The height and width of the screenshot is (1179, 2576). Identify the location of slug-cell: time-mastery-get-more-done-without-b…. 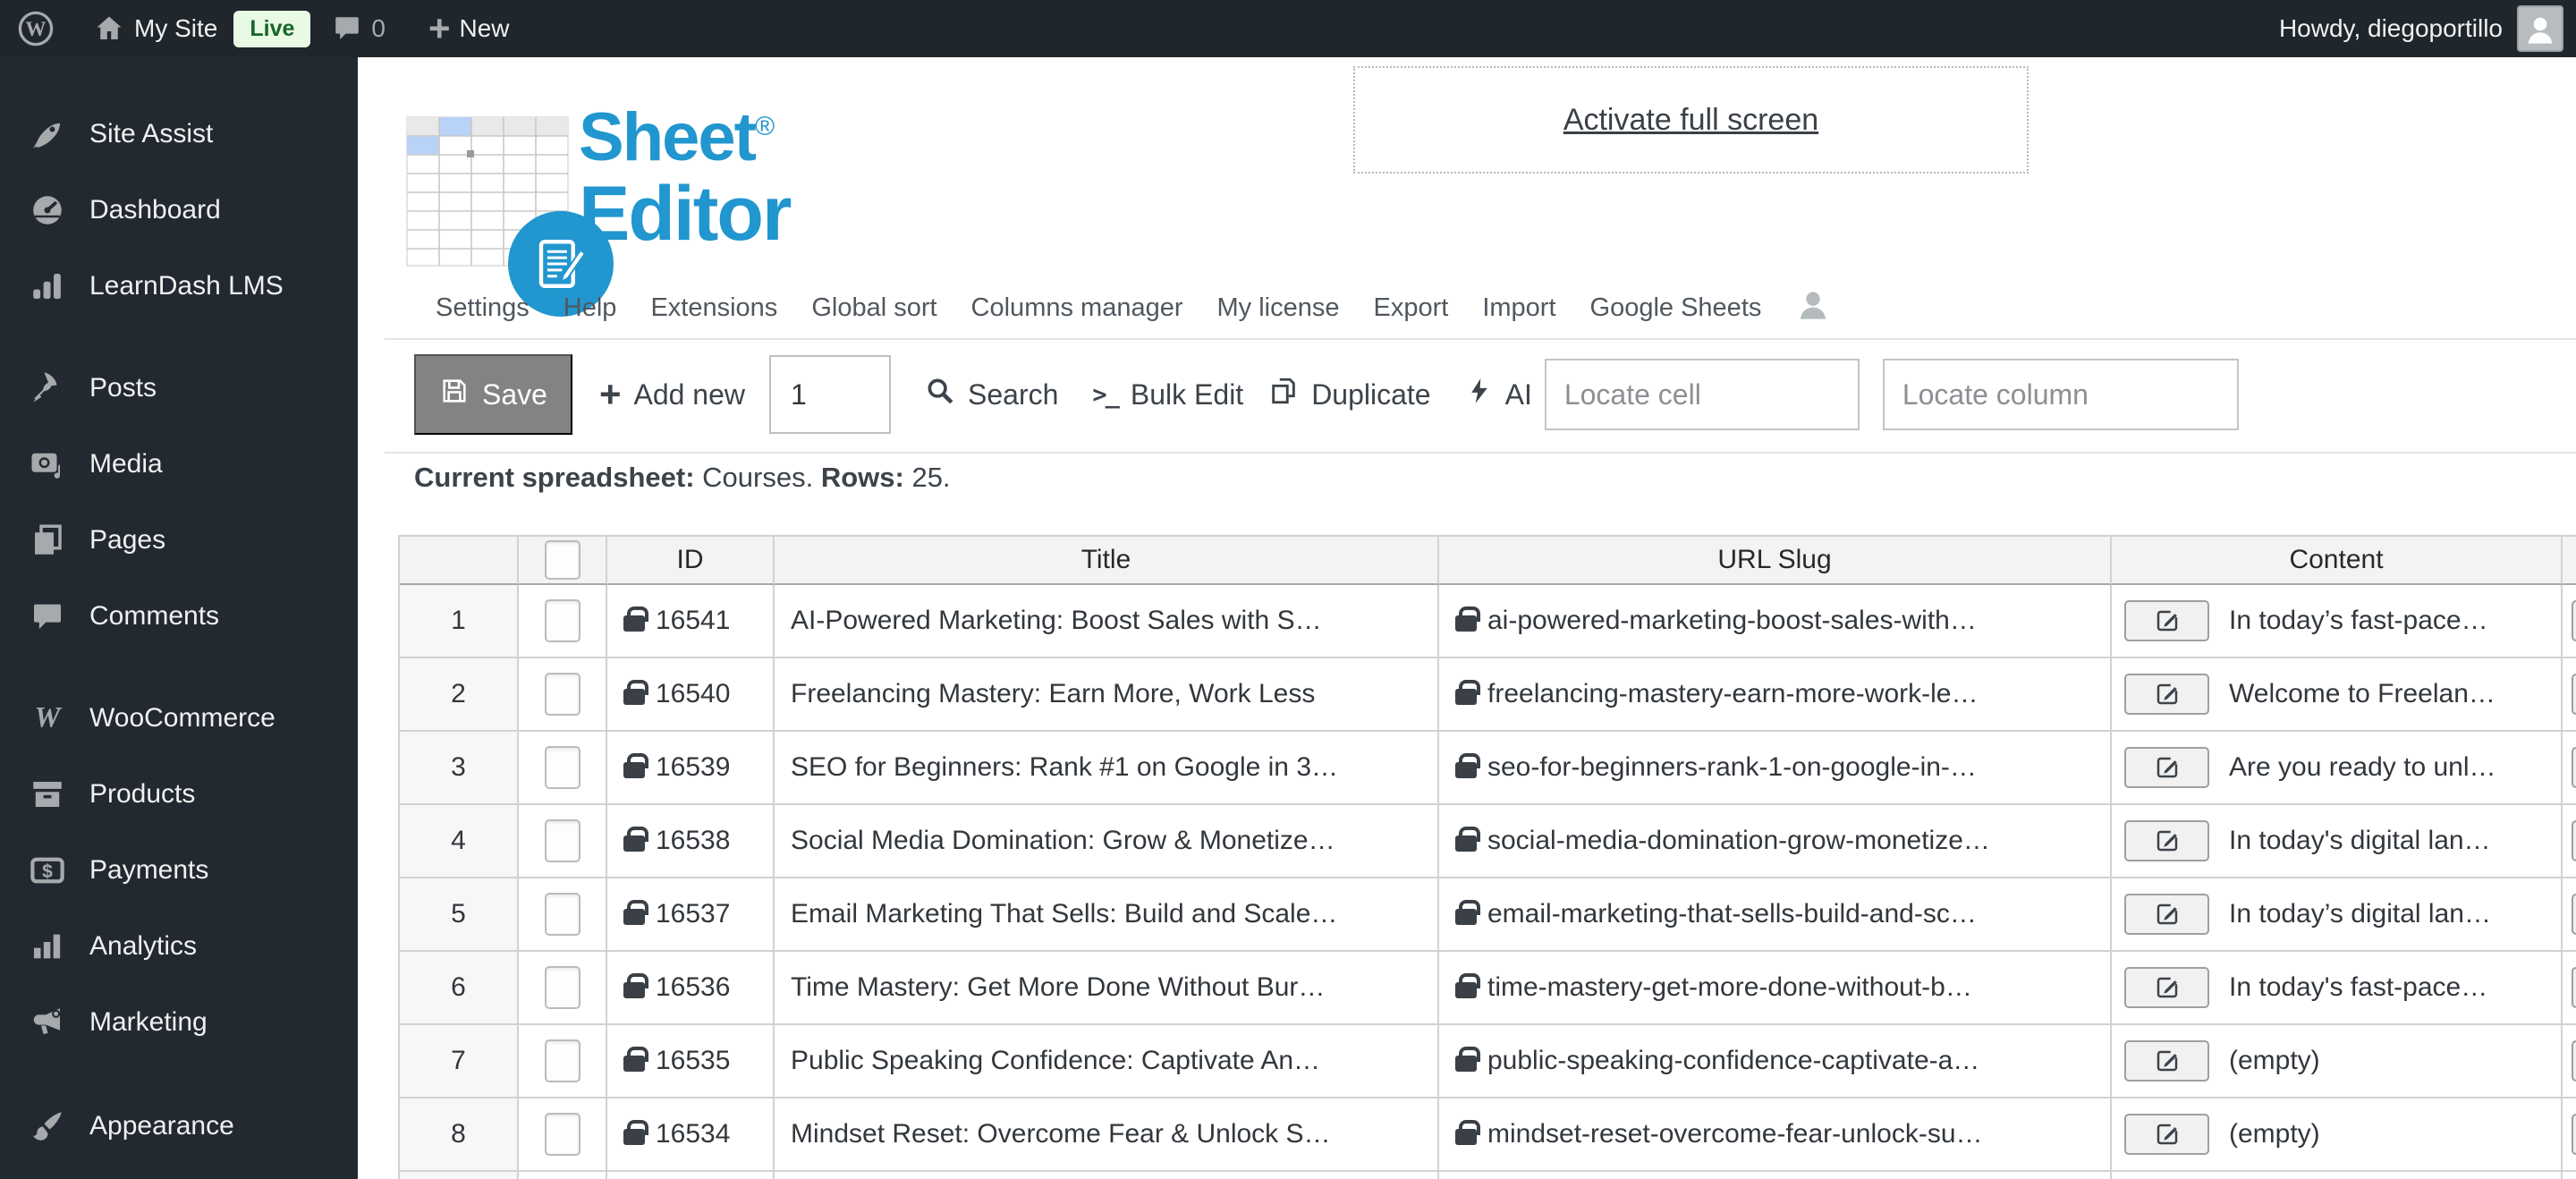
(1775, 989).